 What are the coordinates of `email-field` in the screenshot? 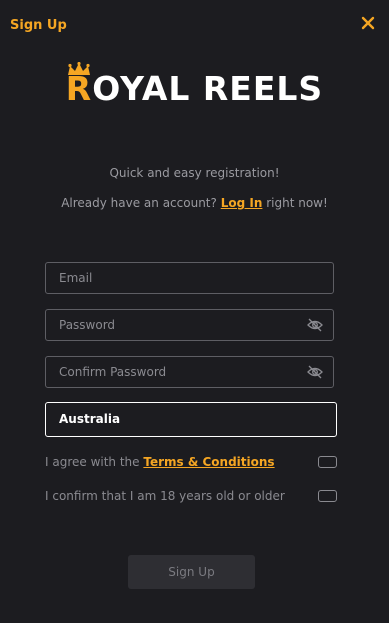 It's located at (189, 278).